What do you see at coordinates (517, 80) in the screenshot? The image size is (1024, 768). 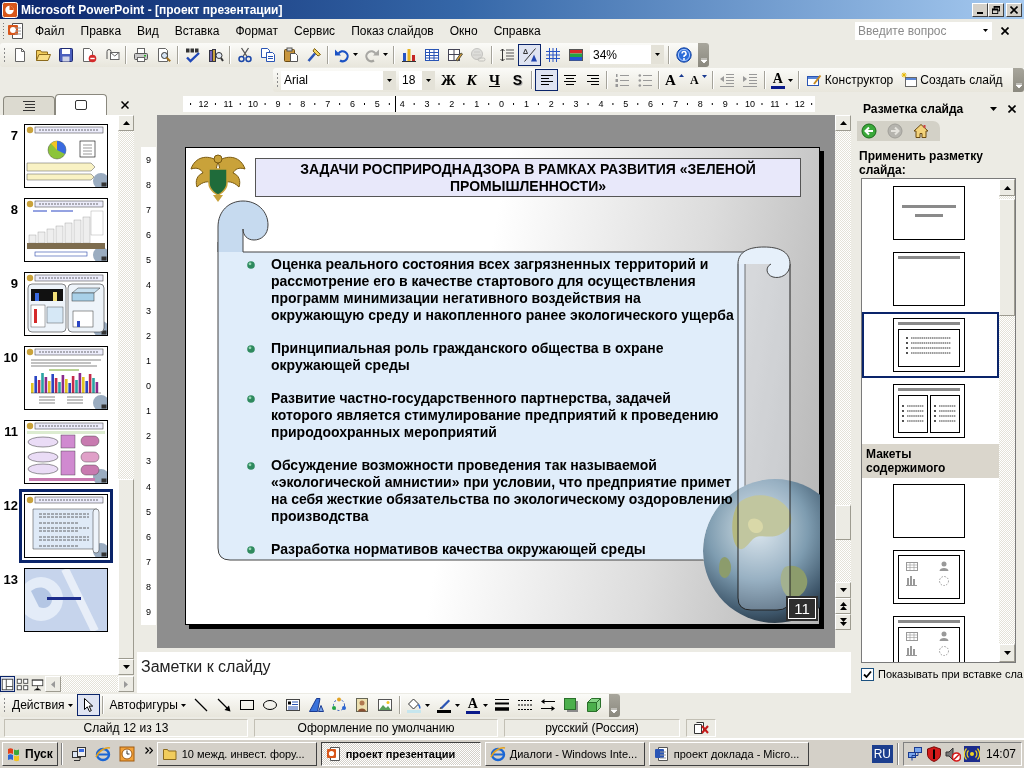 I see `shadow-button: S` at bounding box center [517, 80].